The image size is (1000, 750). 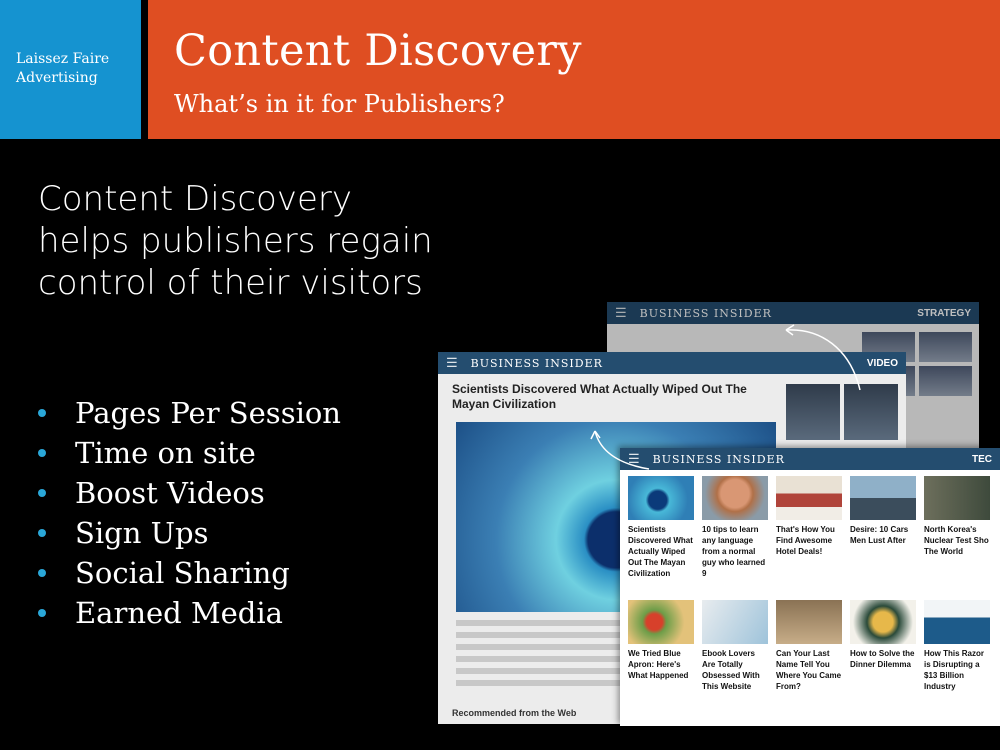 What do you see at coordinates (179, 613) in the screenshot?
I see `bullet-text: Earned Media` at bounding box center [179, 613].